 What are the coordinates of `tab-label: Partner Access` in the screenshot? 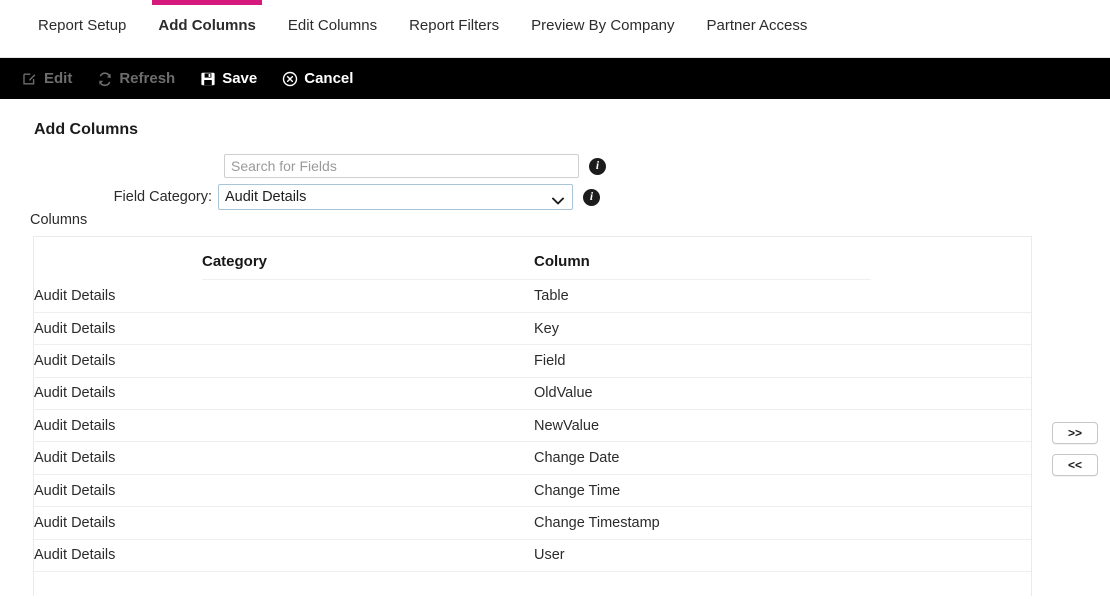 It's located at (757, 25).